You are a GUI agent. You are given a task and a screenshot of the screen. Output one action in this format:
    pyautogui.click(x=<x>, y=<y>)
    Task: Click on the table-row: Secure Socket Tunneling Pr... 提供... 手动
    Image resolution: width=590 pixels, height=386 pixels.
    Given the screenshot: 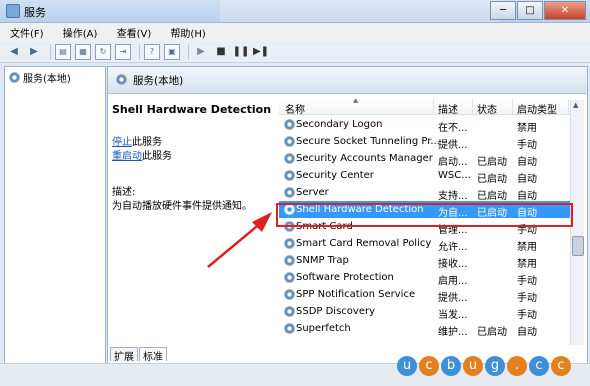 What is the action you would take?
    pyautogui.click(x=427, y=142)
    